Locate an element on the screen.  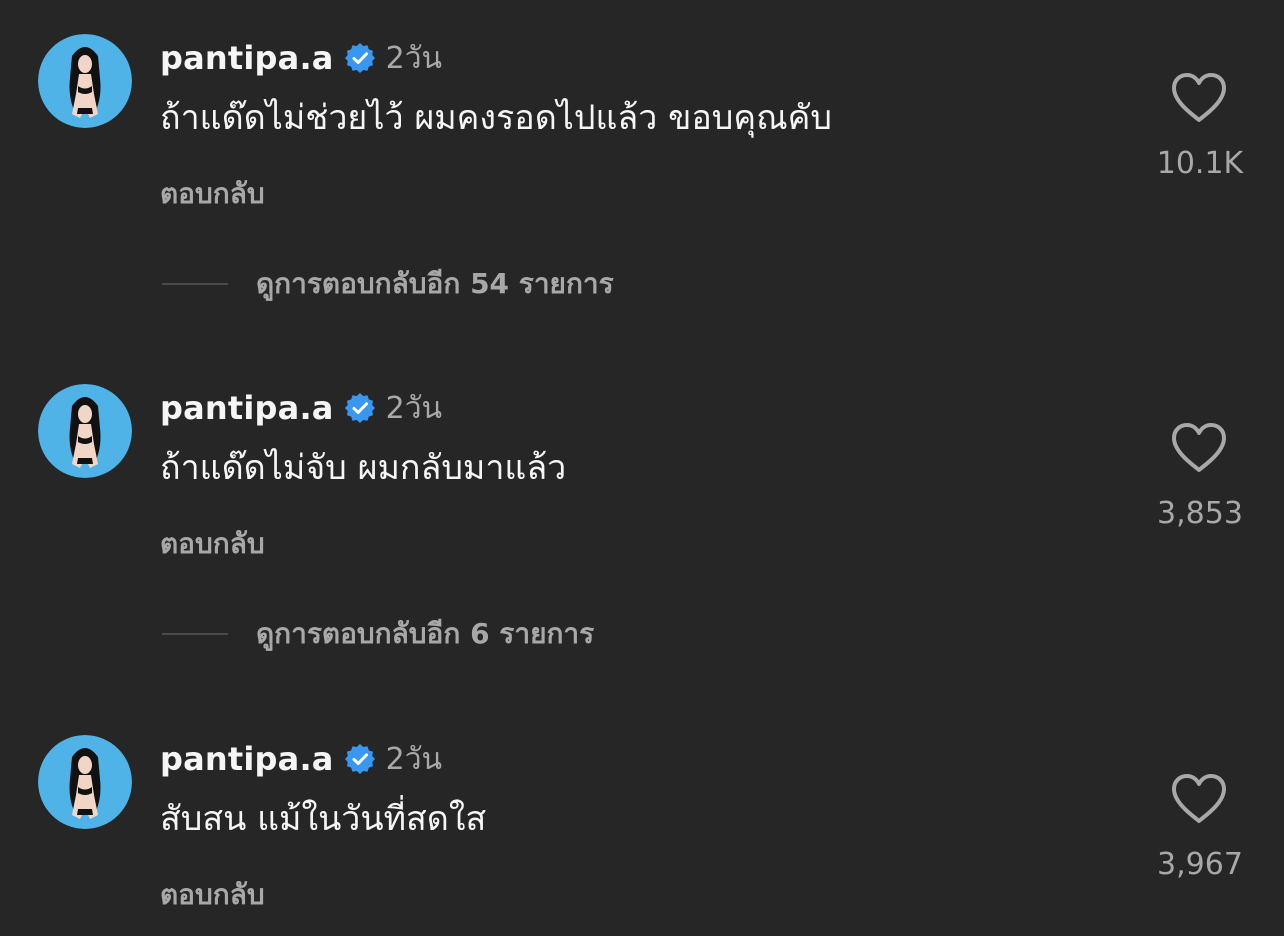
view-replies-button: ดูการตอบกลับอีก 6 รายการ is located at coordinates (378, 634).